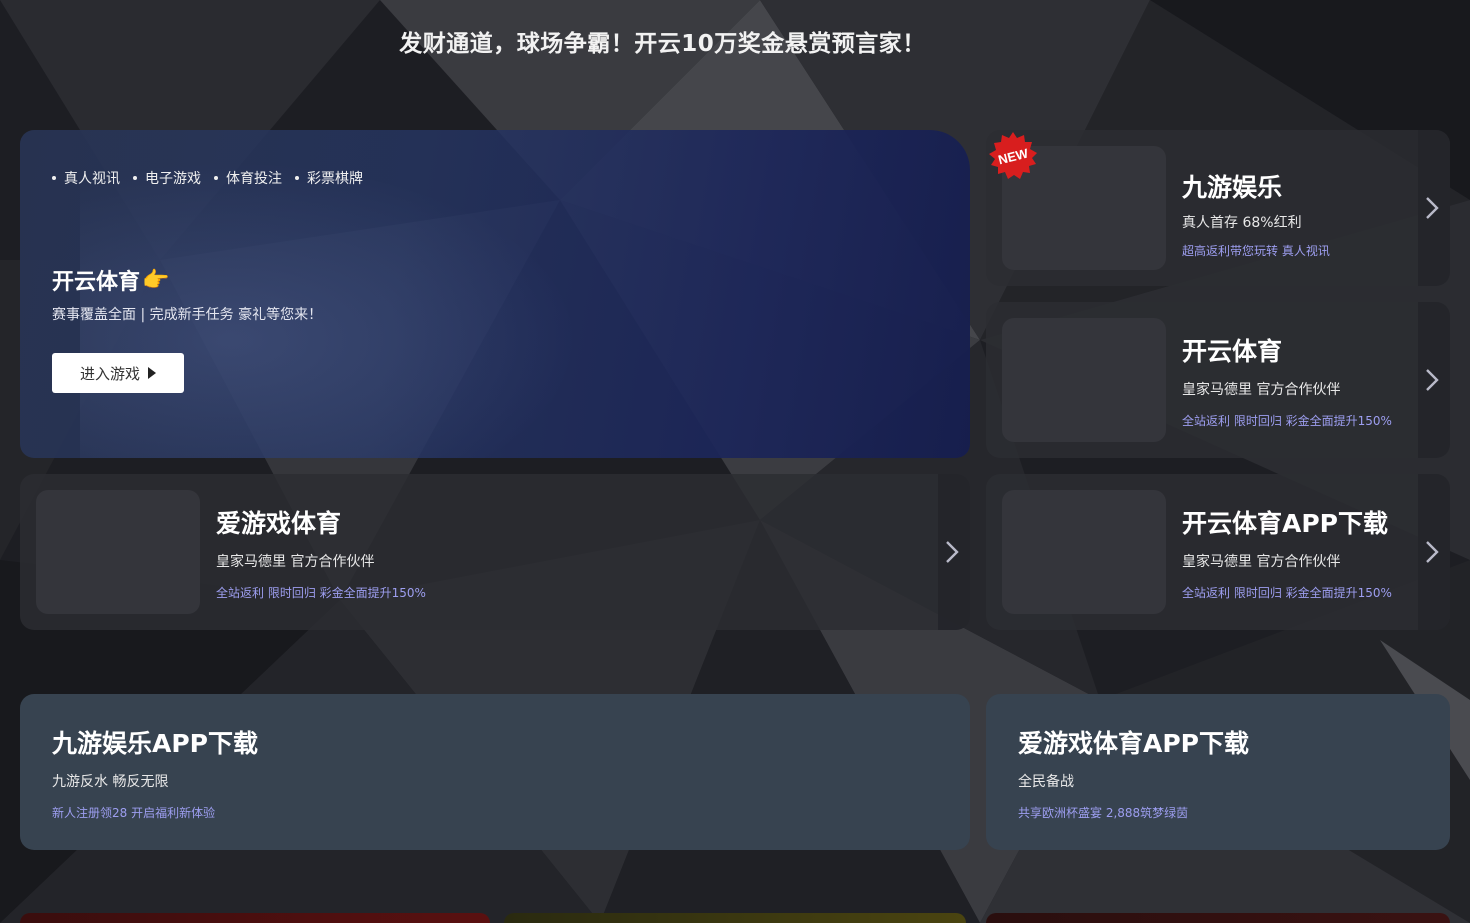  What do you see at coordinates (207, 178) in the screenshot?
I see `hero-category-nav: 真人视讯 电子游戏 体育投注 彩票棋牌` at bounding box center [207, 178].